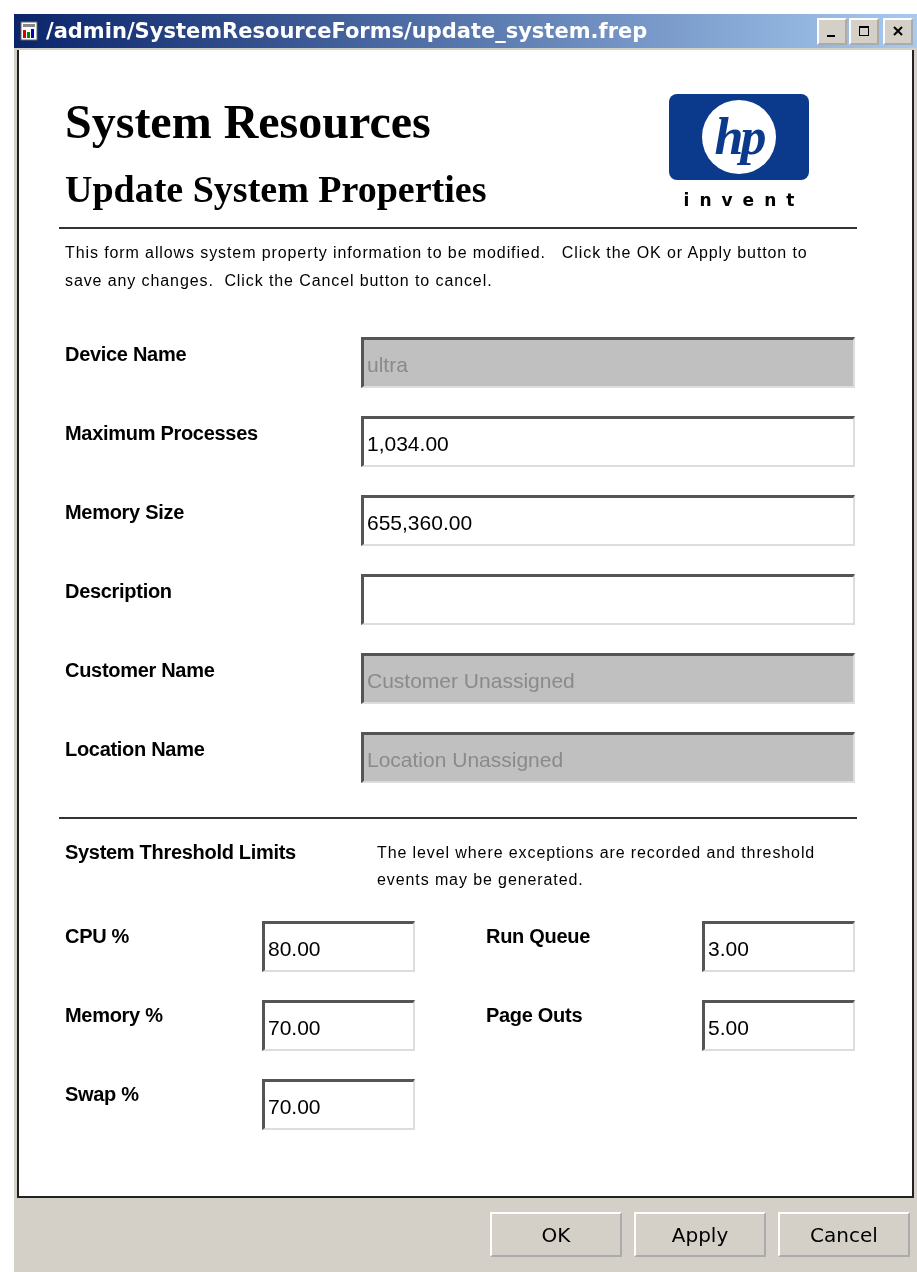 This screenshot has height=1272, width=917. I want to click on input-field, so click(608, 599).